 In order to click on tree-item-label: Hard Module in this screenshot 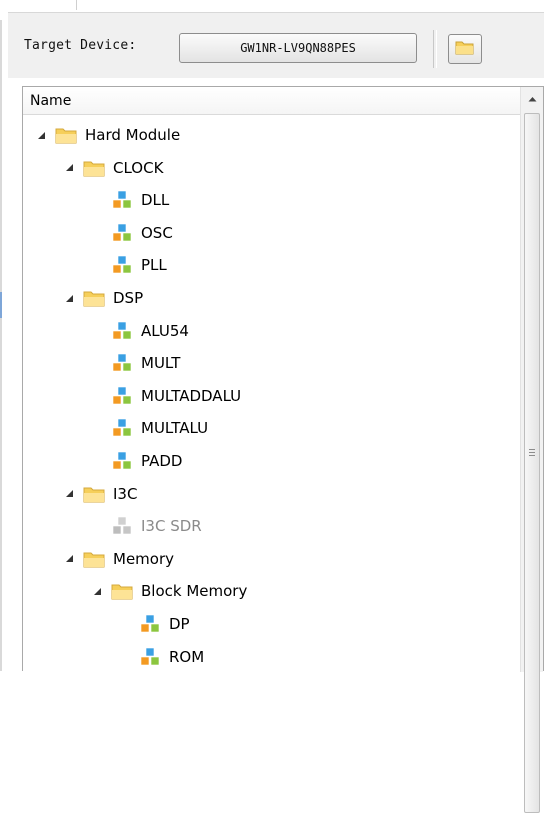, I will do `click(133, 135)`.